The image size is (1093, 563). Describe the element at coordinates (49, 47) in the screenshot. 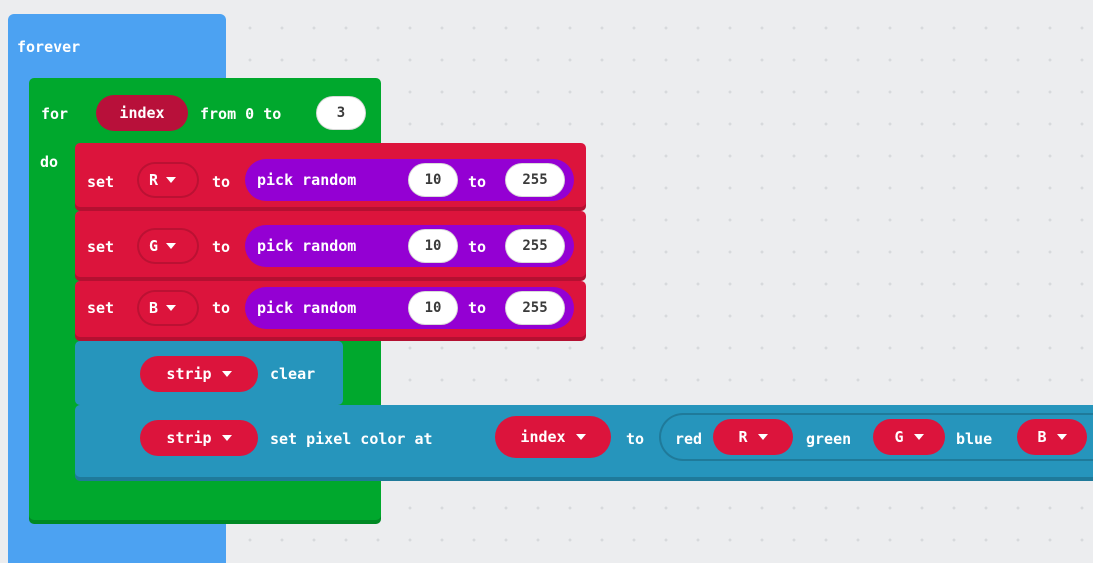

I see `forever-label: forever` at that location.